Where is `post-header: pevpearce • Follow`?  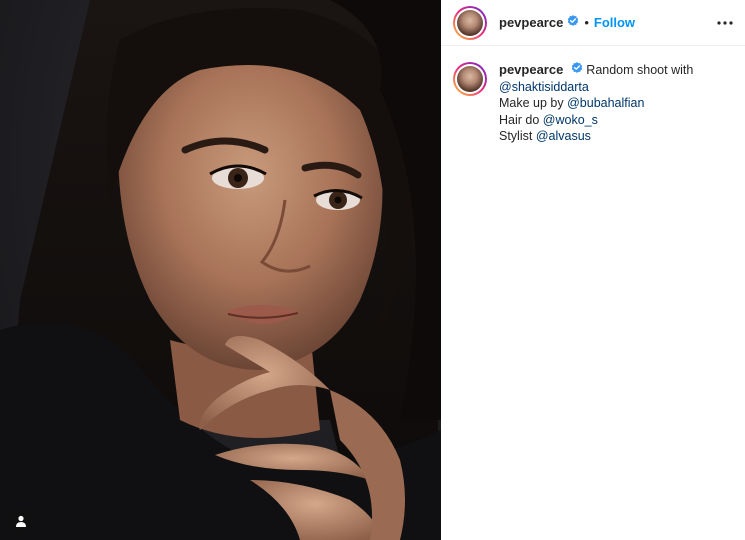
post-header: pevpearce • Follow is located at coordinates (593, 23).